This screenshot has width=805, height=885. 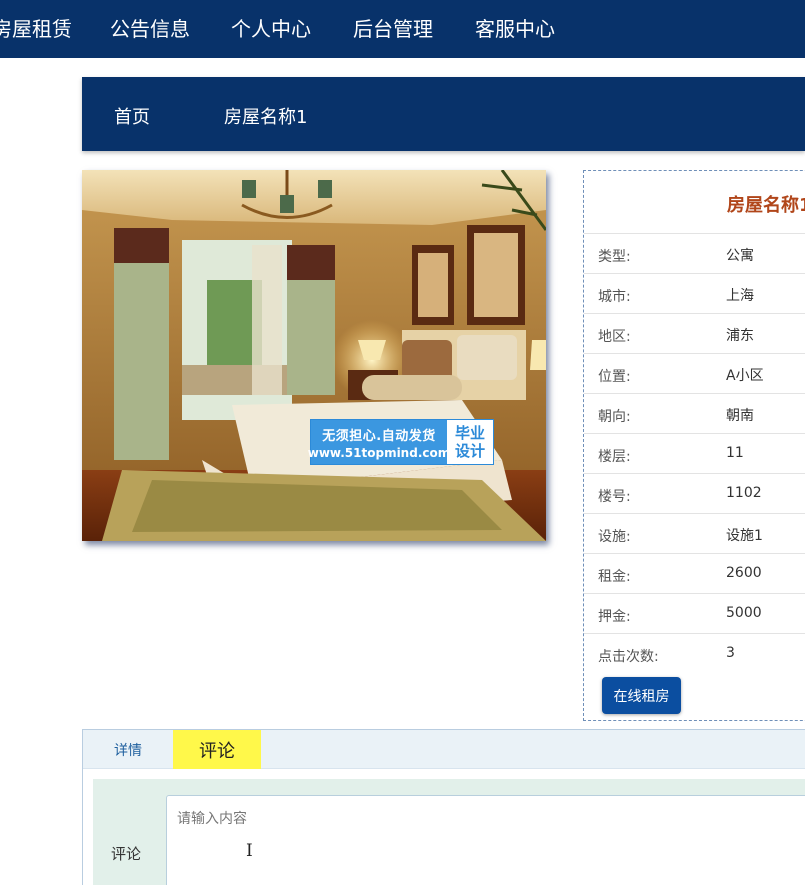 What do you see at coordinates (212, 819) in the screenshot?
I see `comment-placeholder: 请输入内容` at bounding box center [212, 819].